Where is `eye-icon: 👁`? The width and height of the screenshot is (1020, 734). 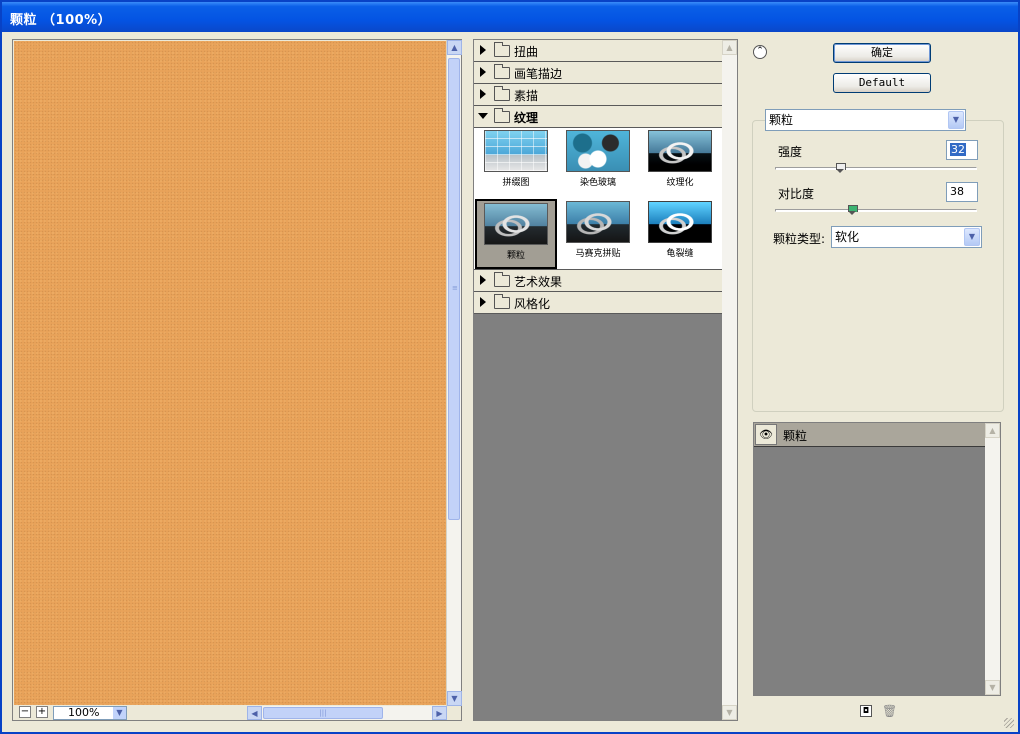 eye-icon: 👁 is located at coordinates (766, 434).